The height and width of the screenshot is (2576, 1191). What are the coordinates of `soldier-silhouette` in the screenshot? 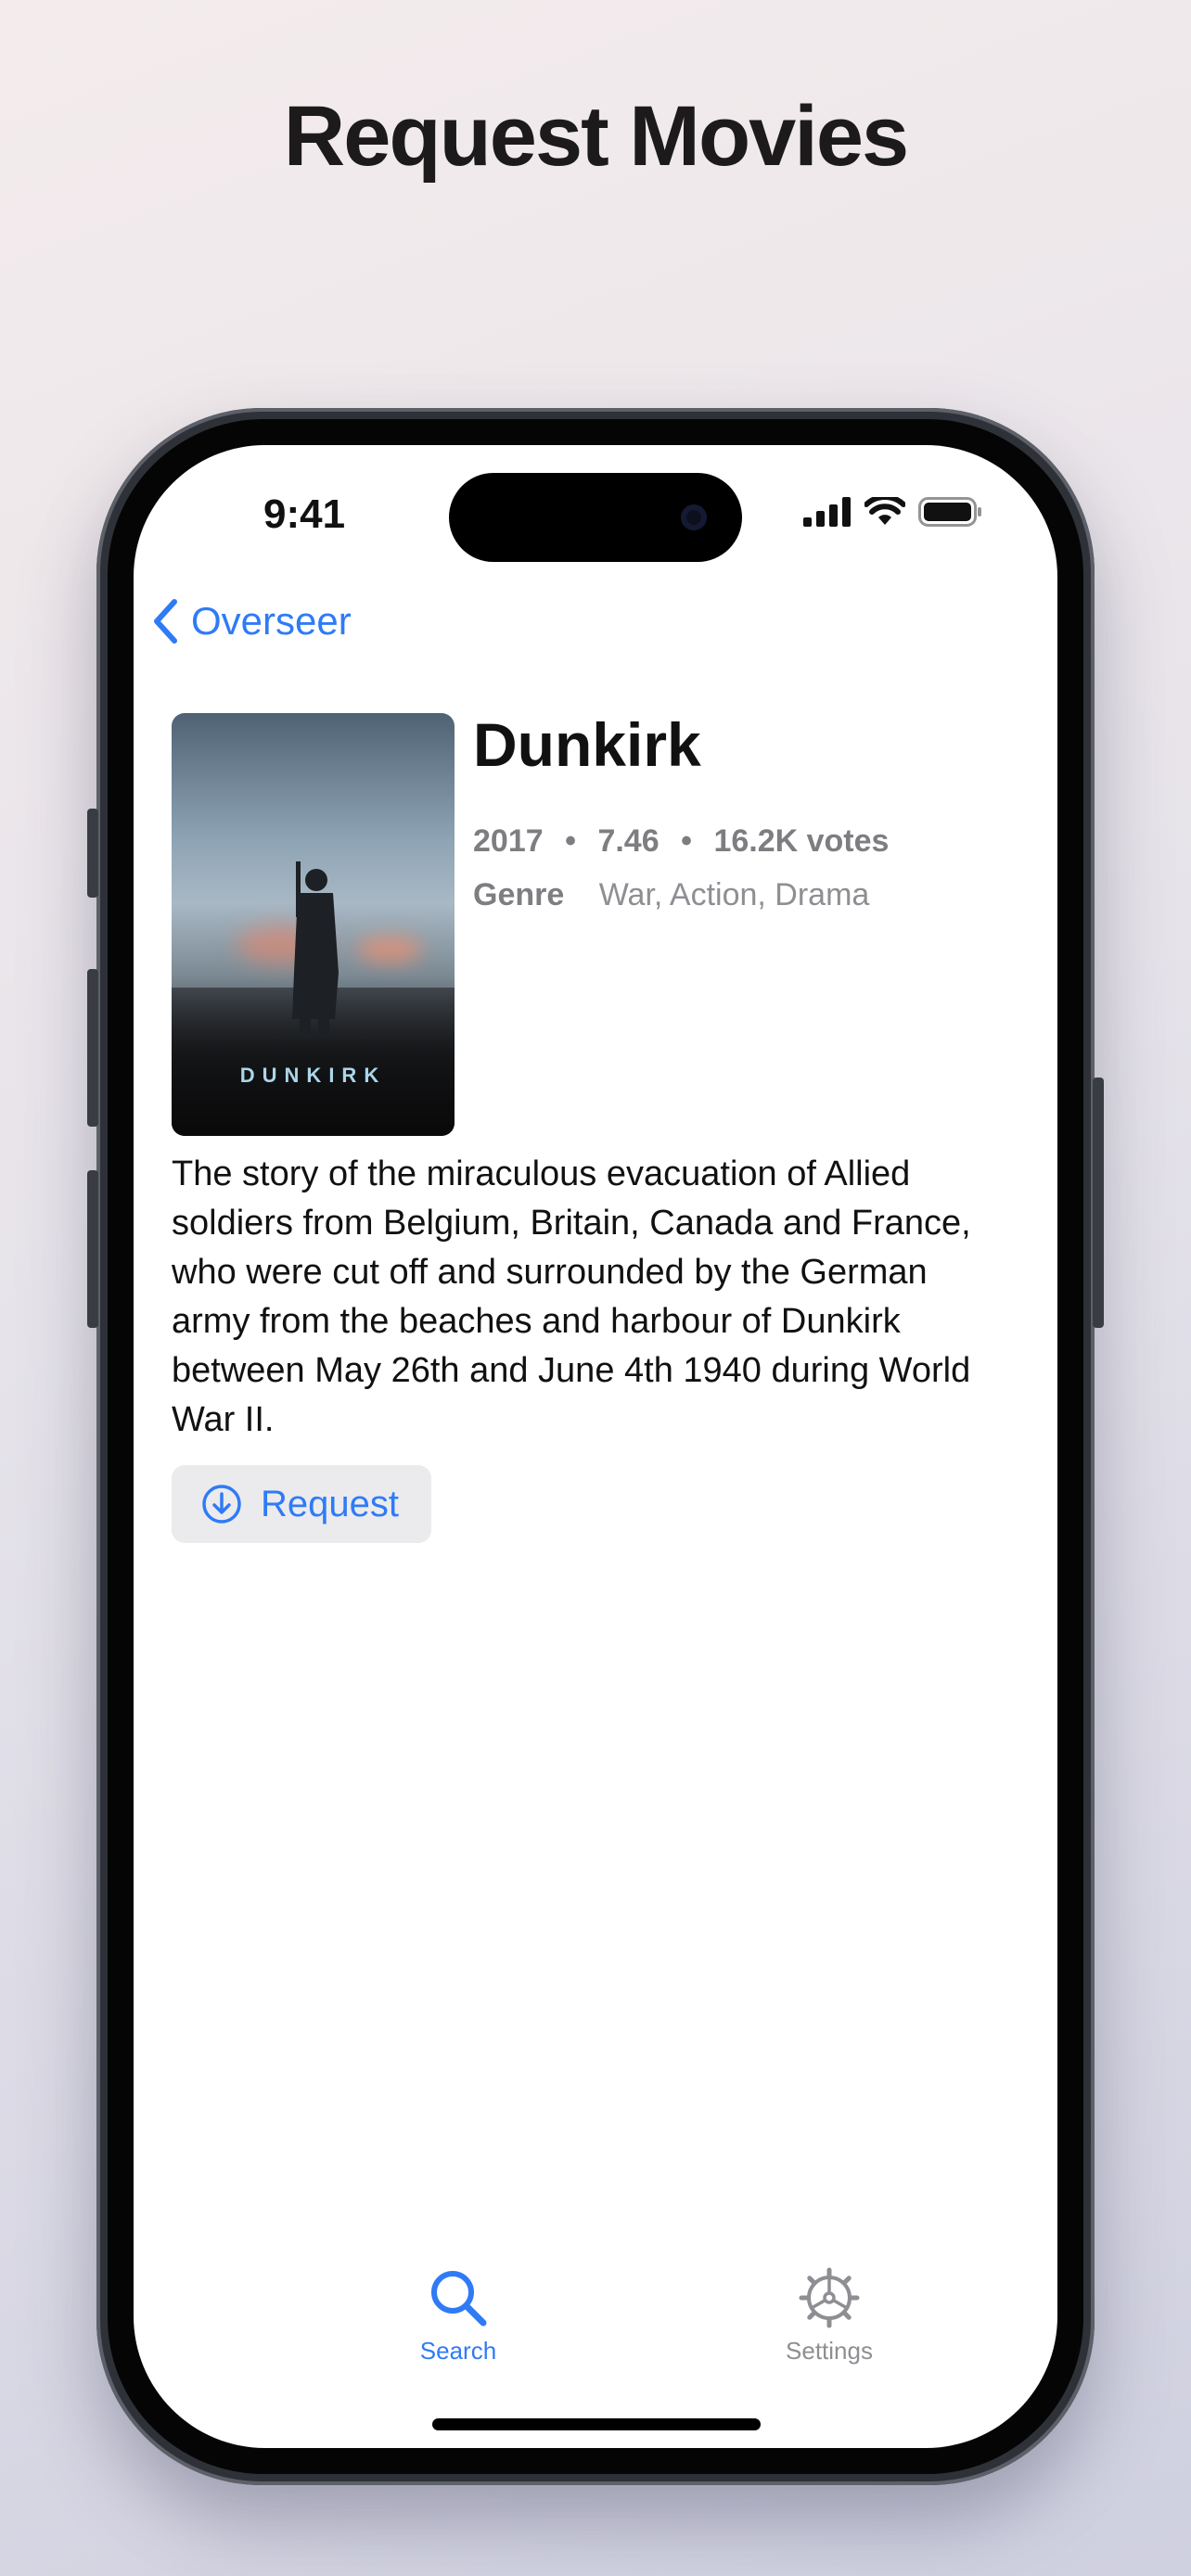 It's located at (315, 948).